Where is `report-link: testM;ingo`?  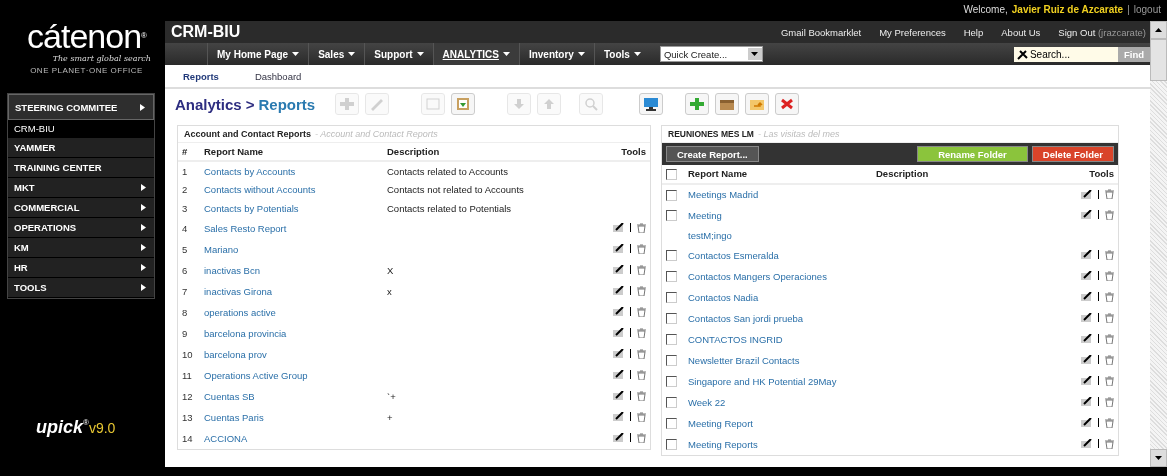 report-link: testM;ingo is located at coordinates (710, 235).